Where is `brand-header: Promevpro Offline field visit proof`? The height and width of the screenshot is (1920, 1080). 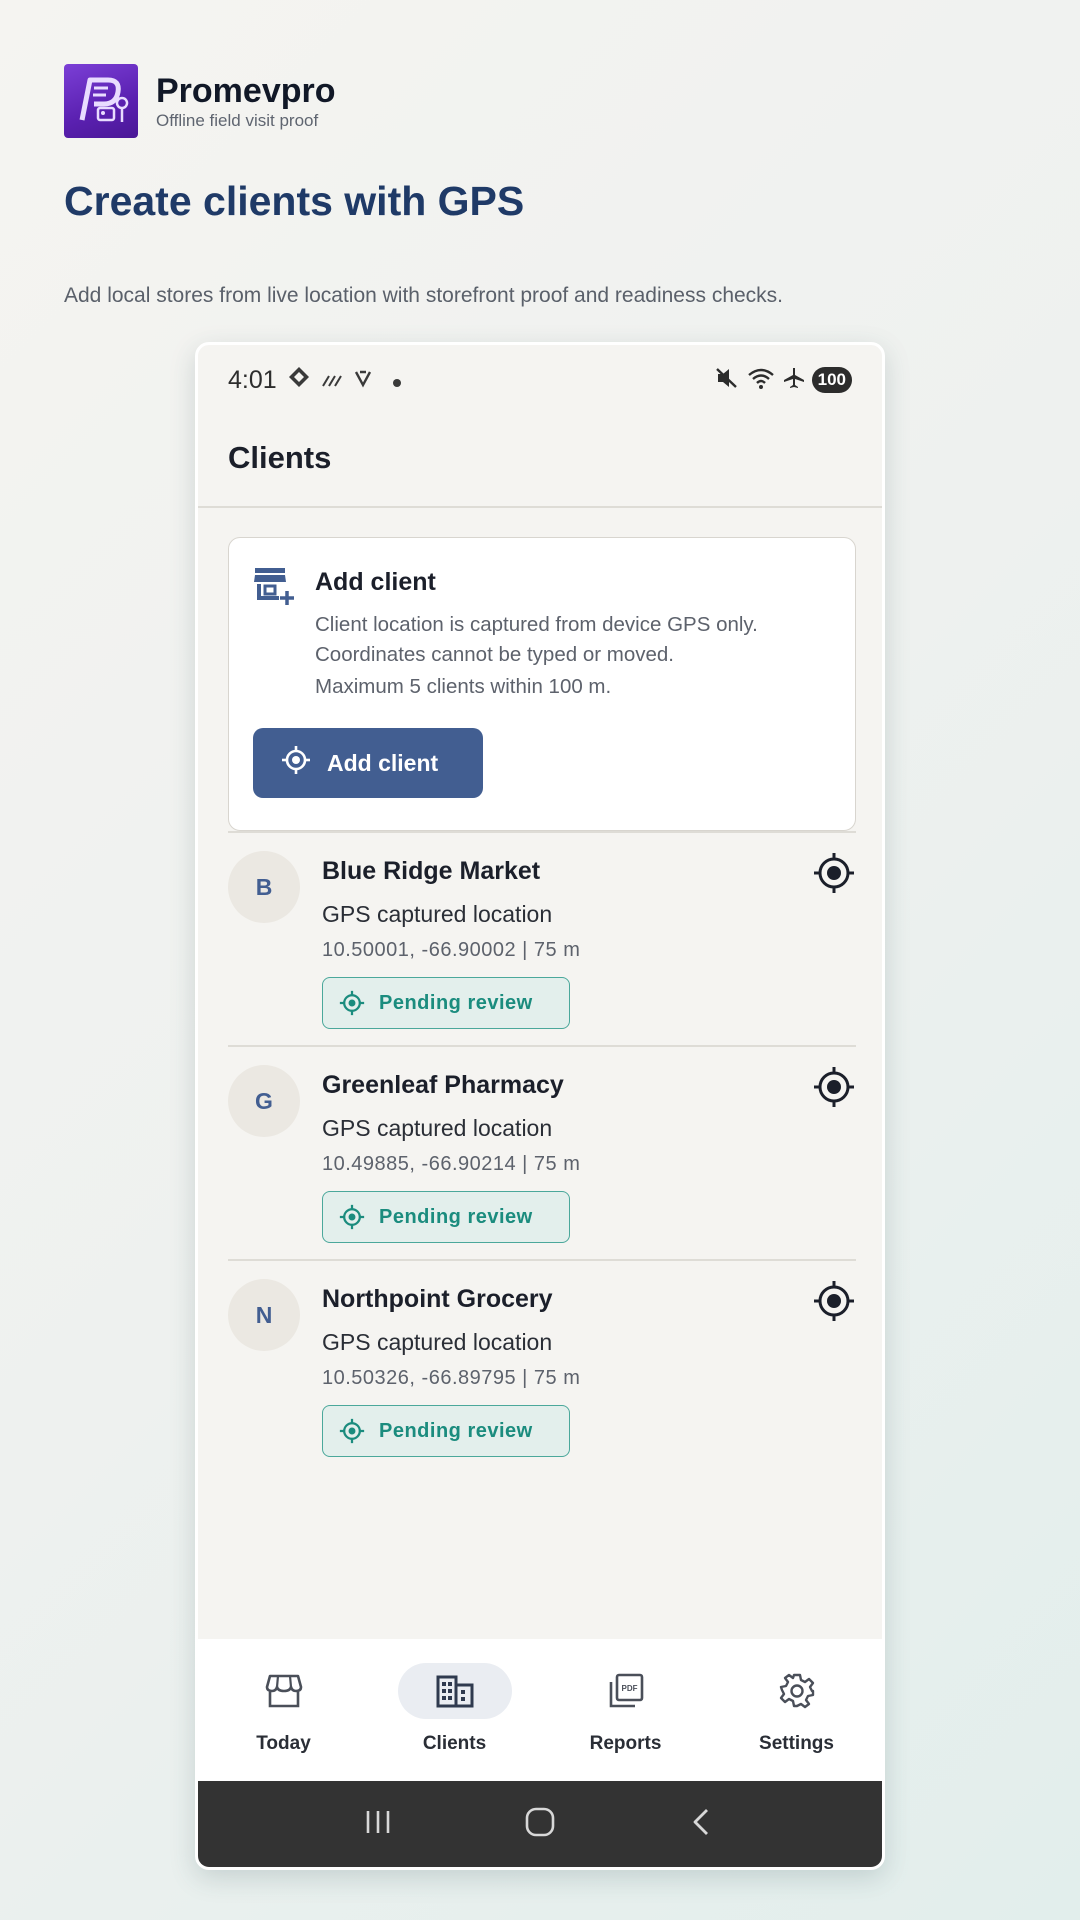 brand-header: Promevpro Offline field visit proof is located at coordinates (200, 101).